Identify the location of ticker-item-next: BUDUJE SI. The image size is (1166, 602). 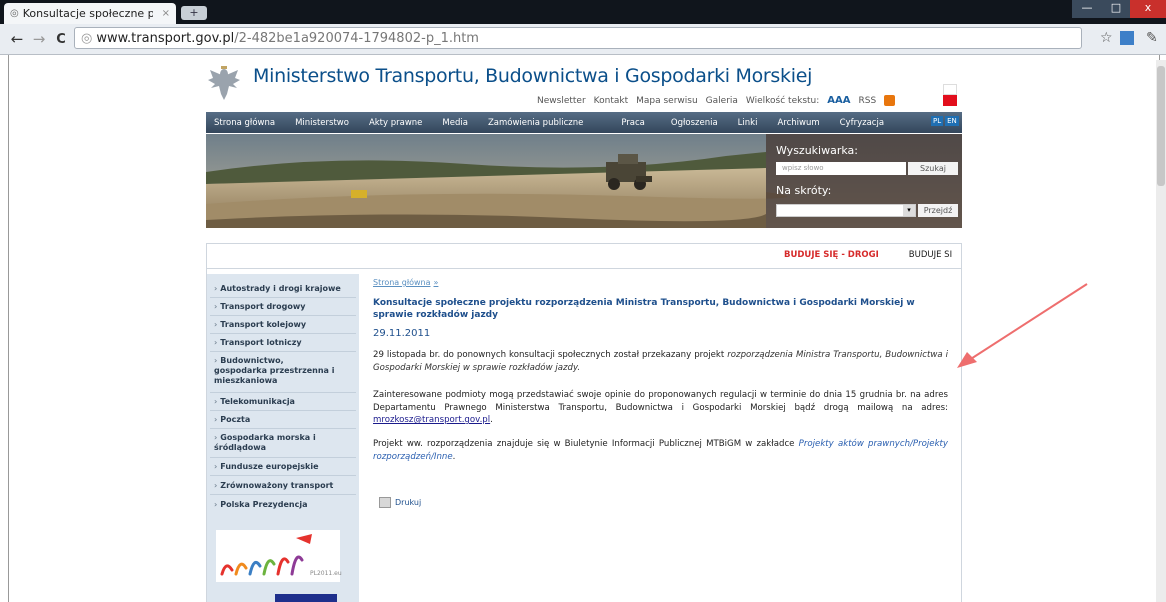
(930, 255).